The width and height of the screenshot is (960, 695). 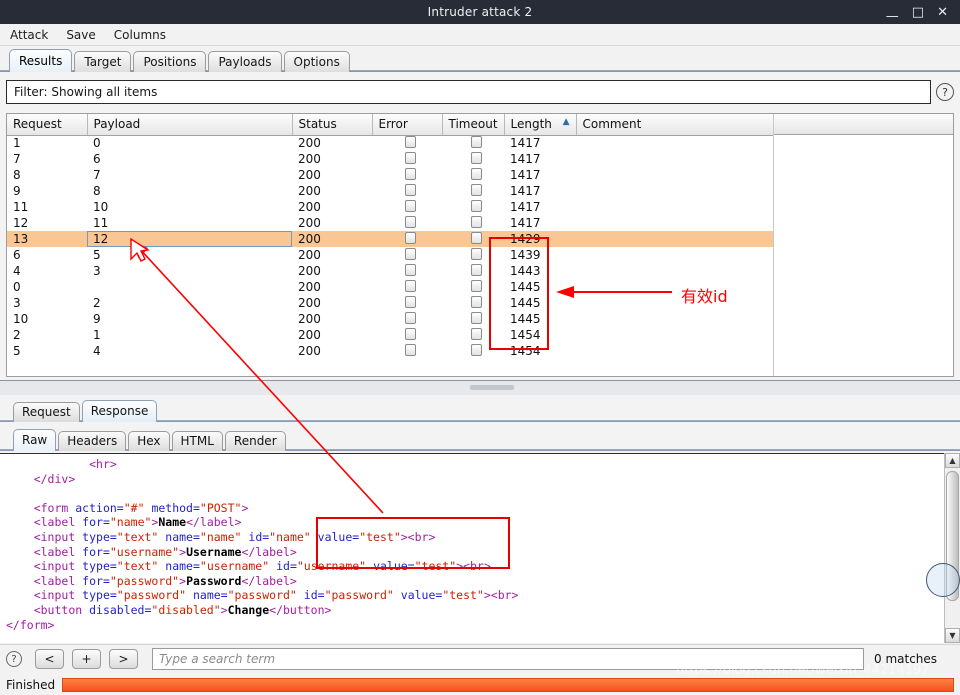 I want to click on tab-render: Render, so click(x=255, y=441).